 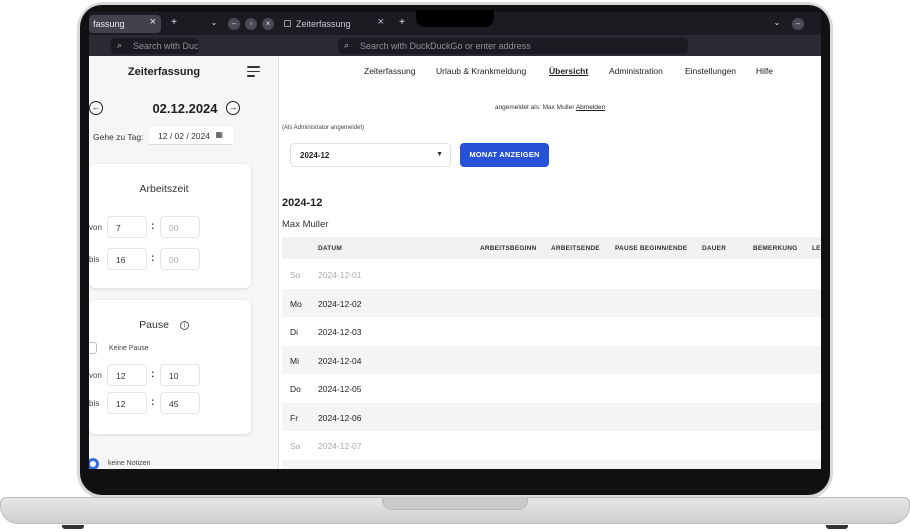 What do you see at coordinates (551, 274) in the screenshot?
I see `table-row: So 2024-12-01` at bounding box center [551, 274].